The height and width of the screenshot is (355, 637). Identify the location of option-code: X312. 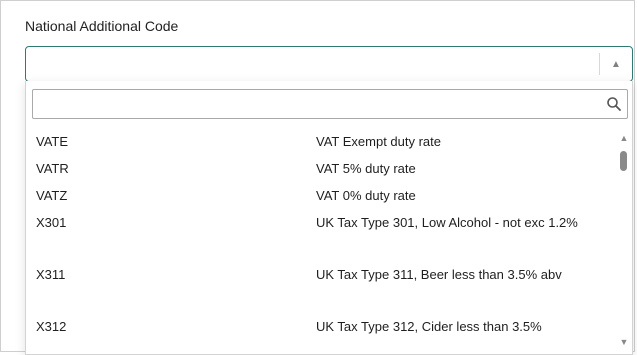
(51, 326).